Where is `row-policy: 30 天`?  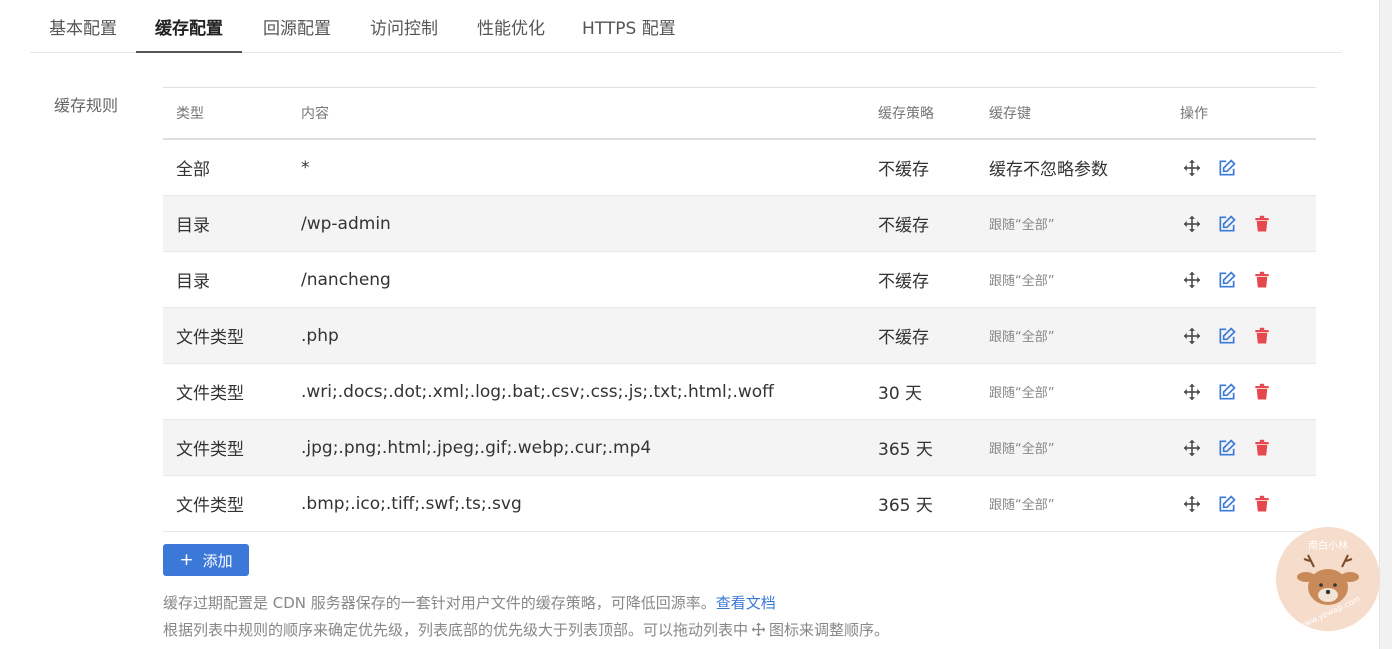 row-policy: 30 天 is located at coordinates (900, 394).